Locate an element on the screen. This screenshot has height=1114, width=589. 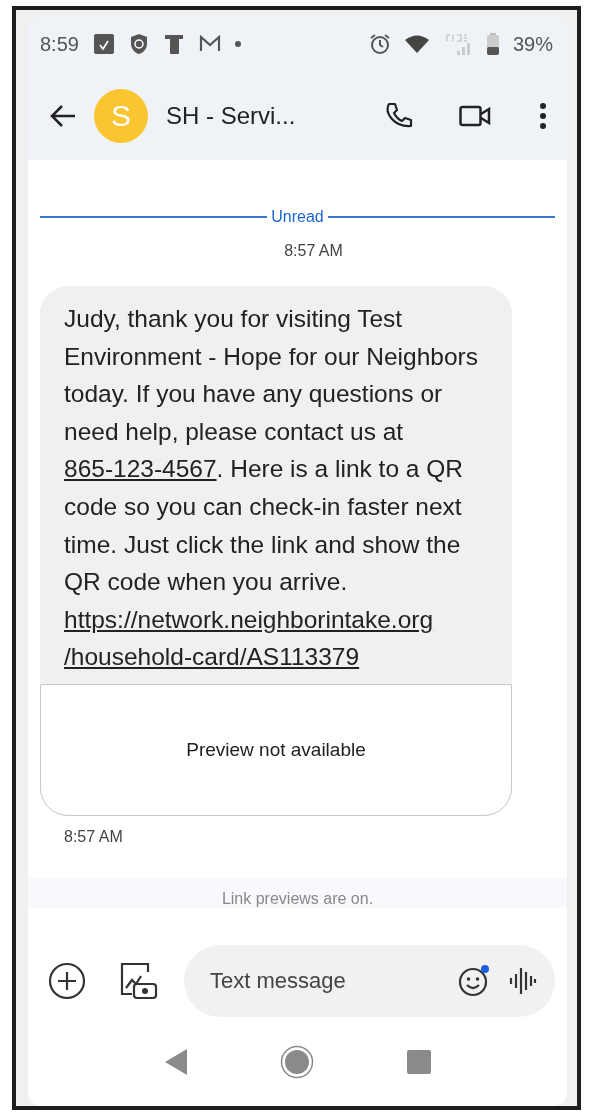
link-preview-card: Preview not available is located at coordinates (276, 749).